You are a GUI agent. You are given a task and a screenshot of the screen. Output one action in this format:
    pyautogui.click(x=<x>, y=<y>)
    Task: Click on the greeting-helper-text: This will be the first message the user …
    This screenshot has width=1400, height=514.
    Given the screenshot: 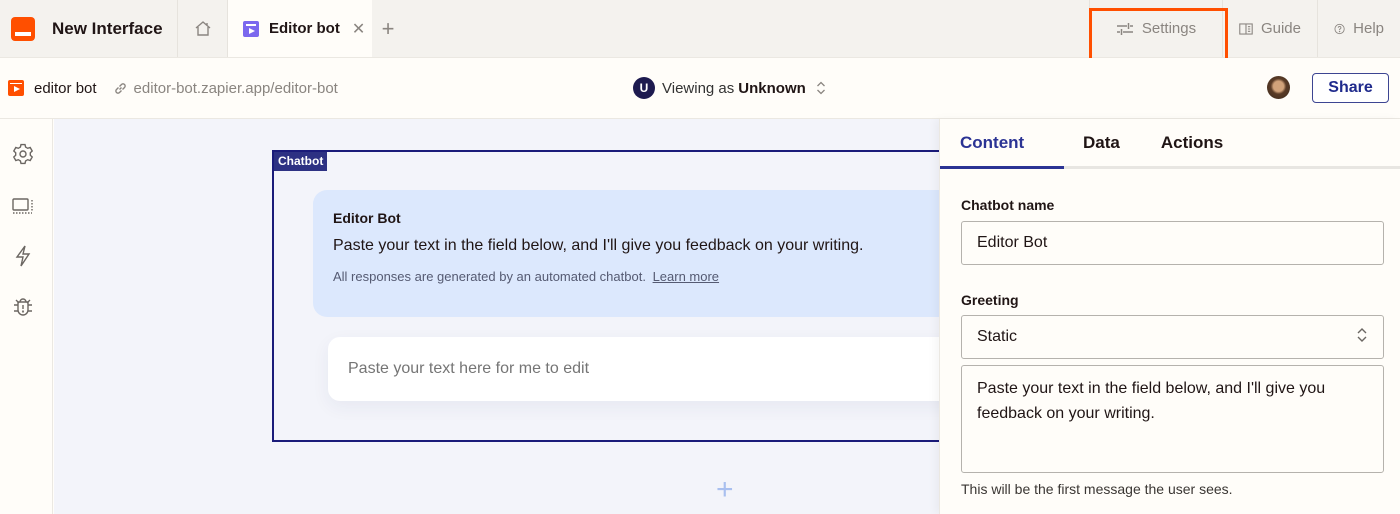 What is the action you would take?
    pyautogui.click(x=1097, y=489)
    